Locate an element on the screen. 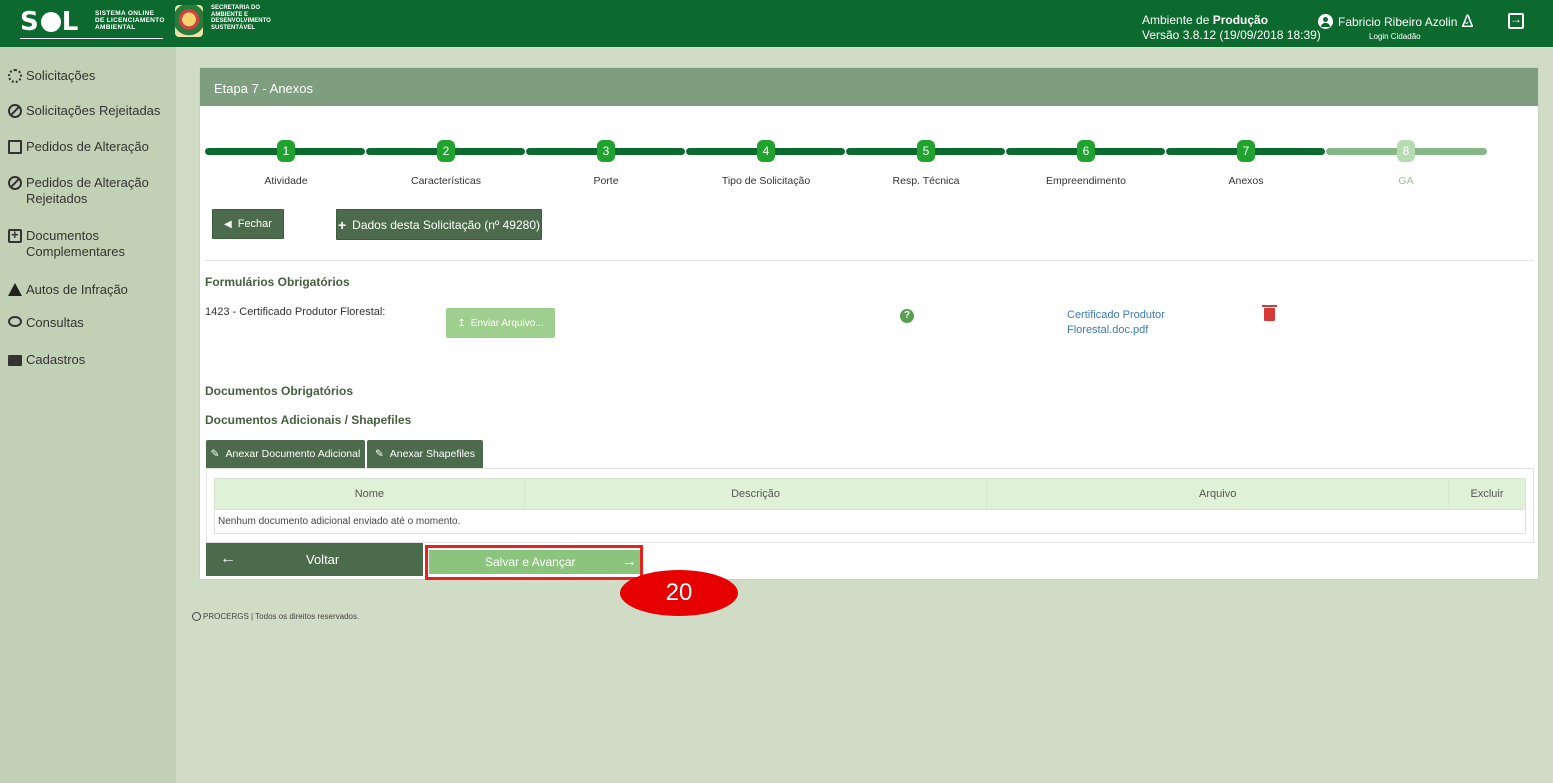  documentos-obrigatorios-title: Documentos Obrigatórios is located at coordinates (279, 391).